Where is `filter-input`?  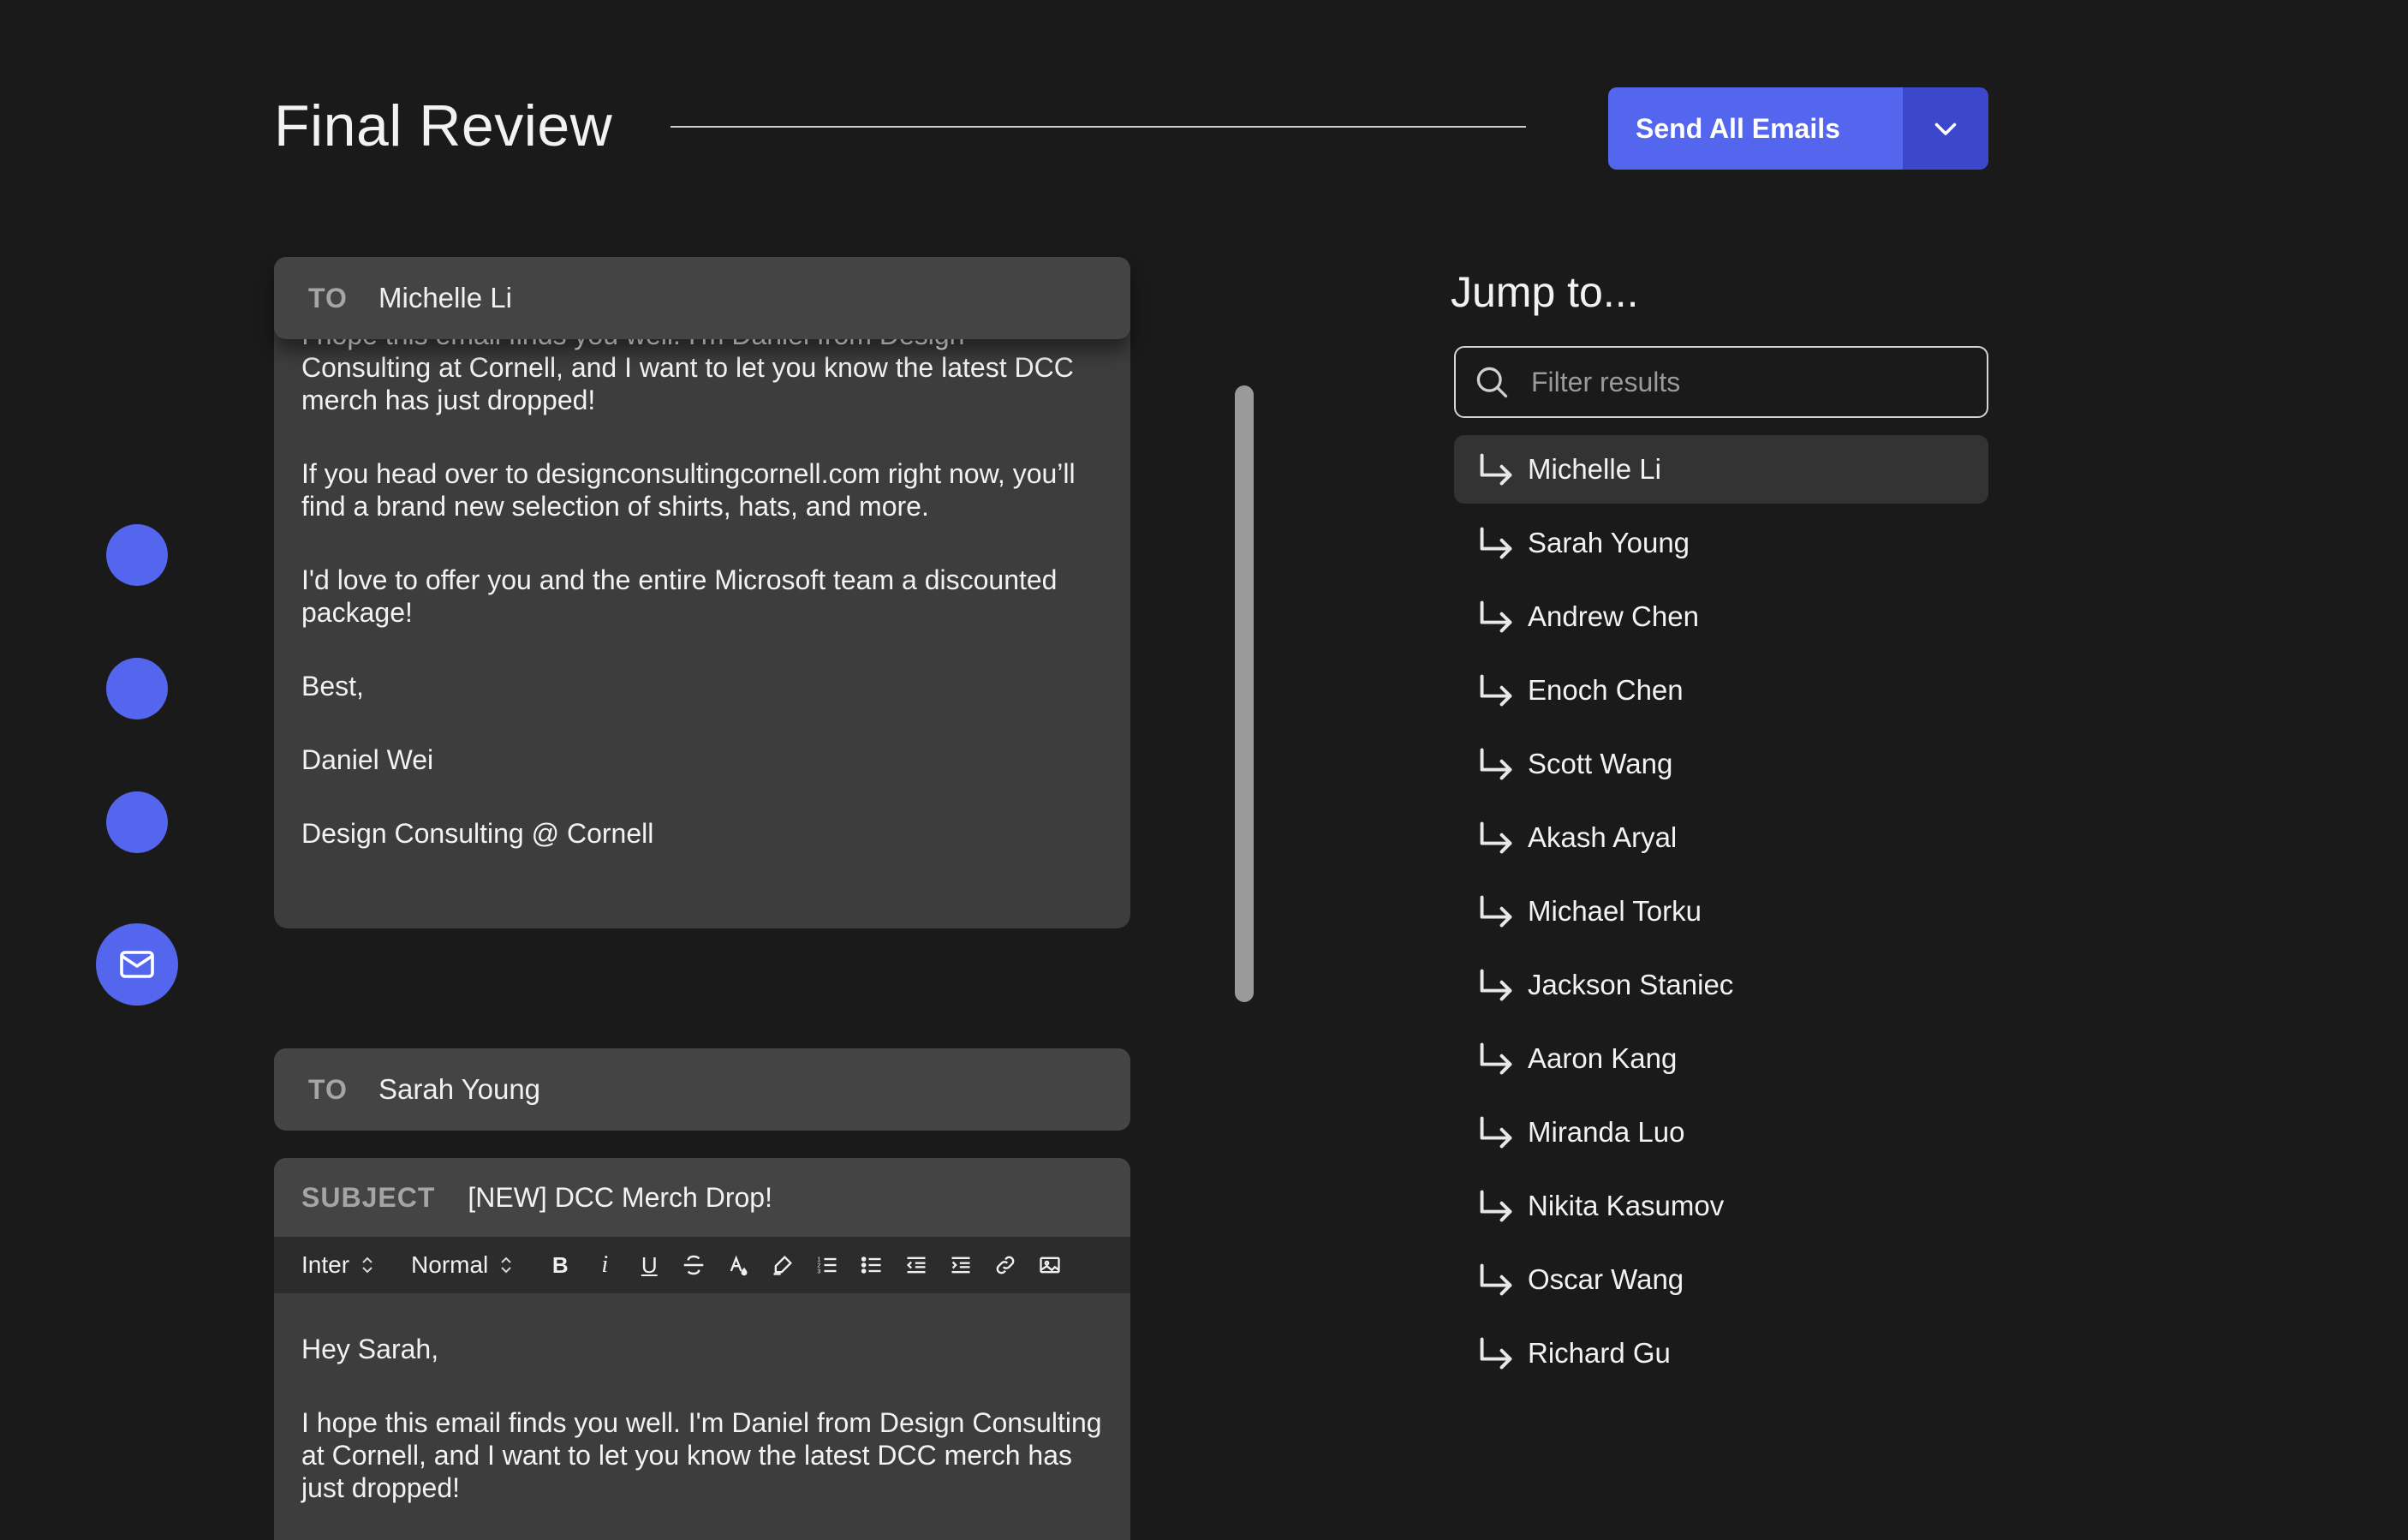
filter-input is located at coordinates (1754, 382).